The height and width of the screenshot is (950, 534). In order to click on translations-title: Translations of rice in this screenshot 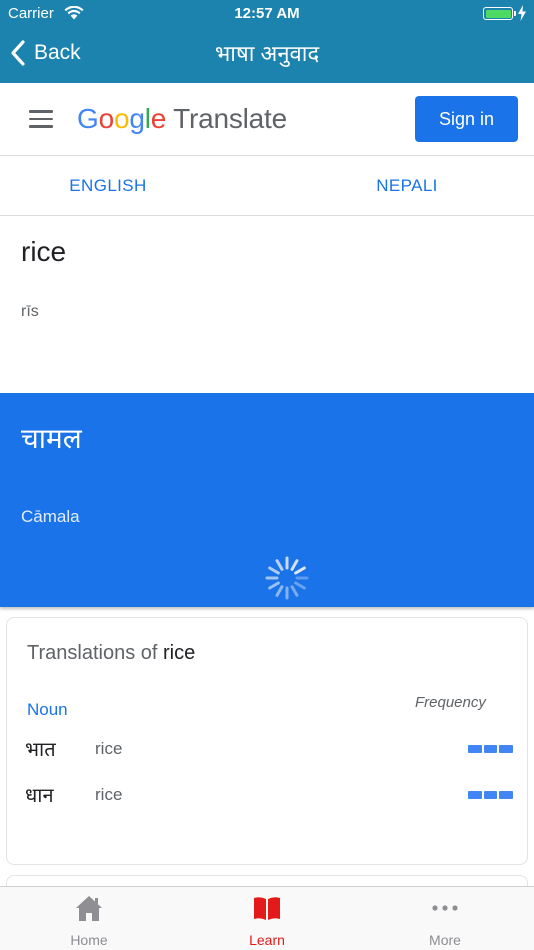, I will do `click(111, 653)`.